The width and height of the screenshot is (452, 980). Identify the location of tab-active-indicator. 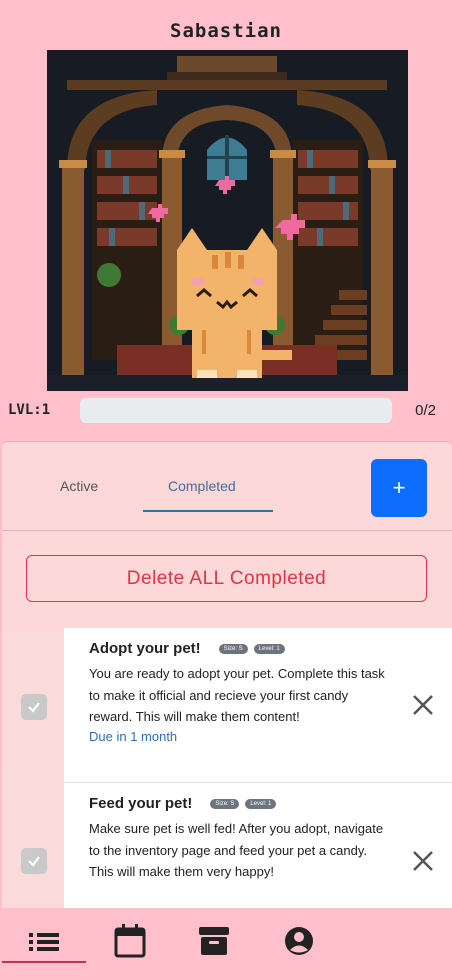
(208, 511).